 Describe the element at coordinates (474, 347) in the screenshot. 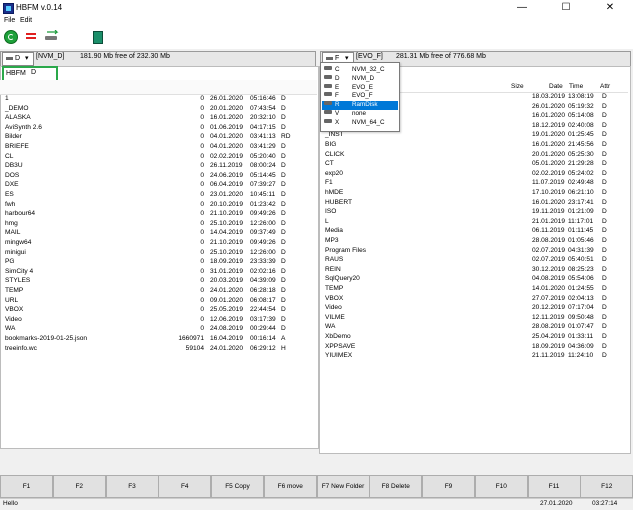

I see `table-row: XPPSAVE 18.09.2019 04:36:09 D` at that location.